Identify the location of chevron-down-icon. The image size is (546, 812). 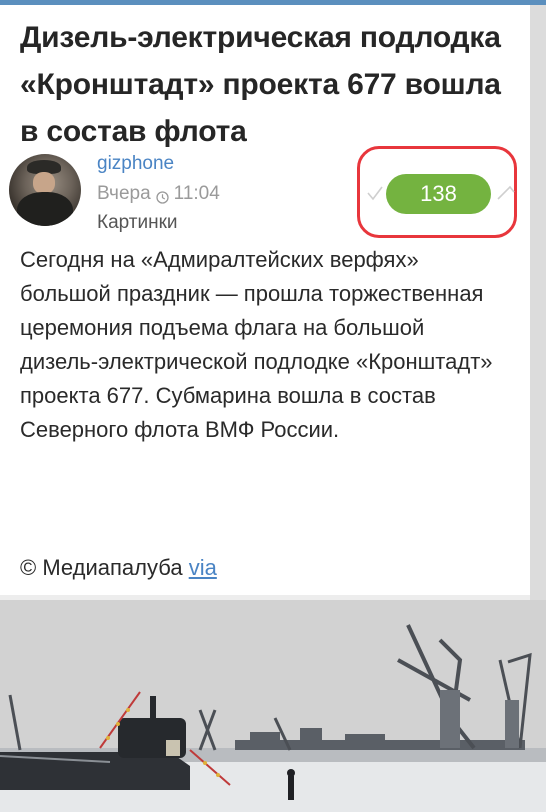
(375, 193).